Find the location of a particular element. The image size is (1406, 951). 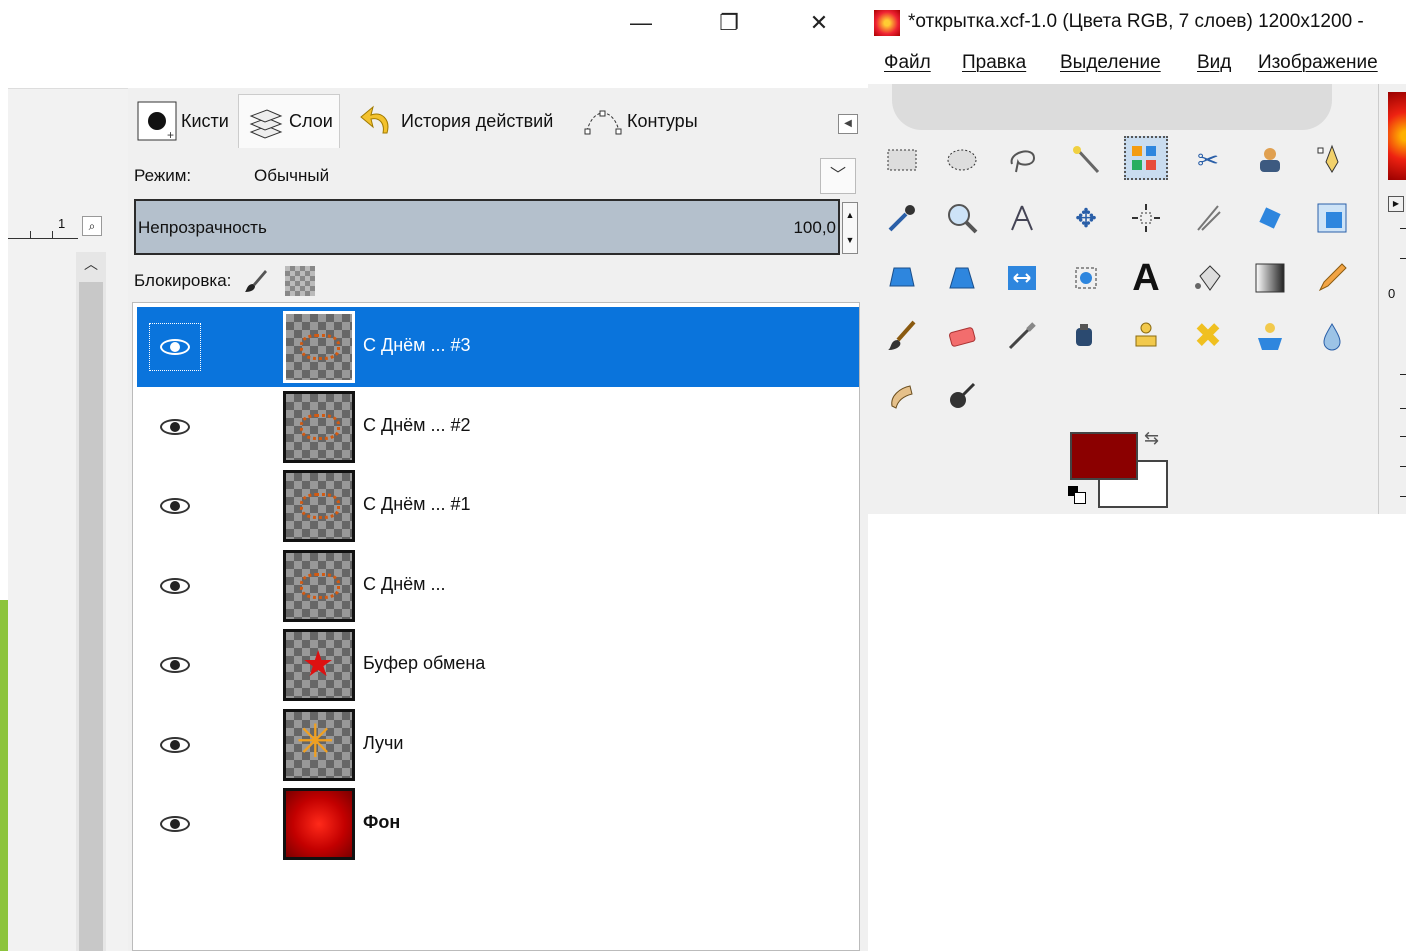

scrollbar-thumb is located at coordinates (91, 616).